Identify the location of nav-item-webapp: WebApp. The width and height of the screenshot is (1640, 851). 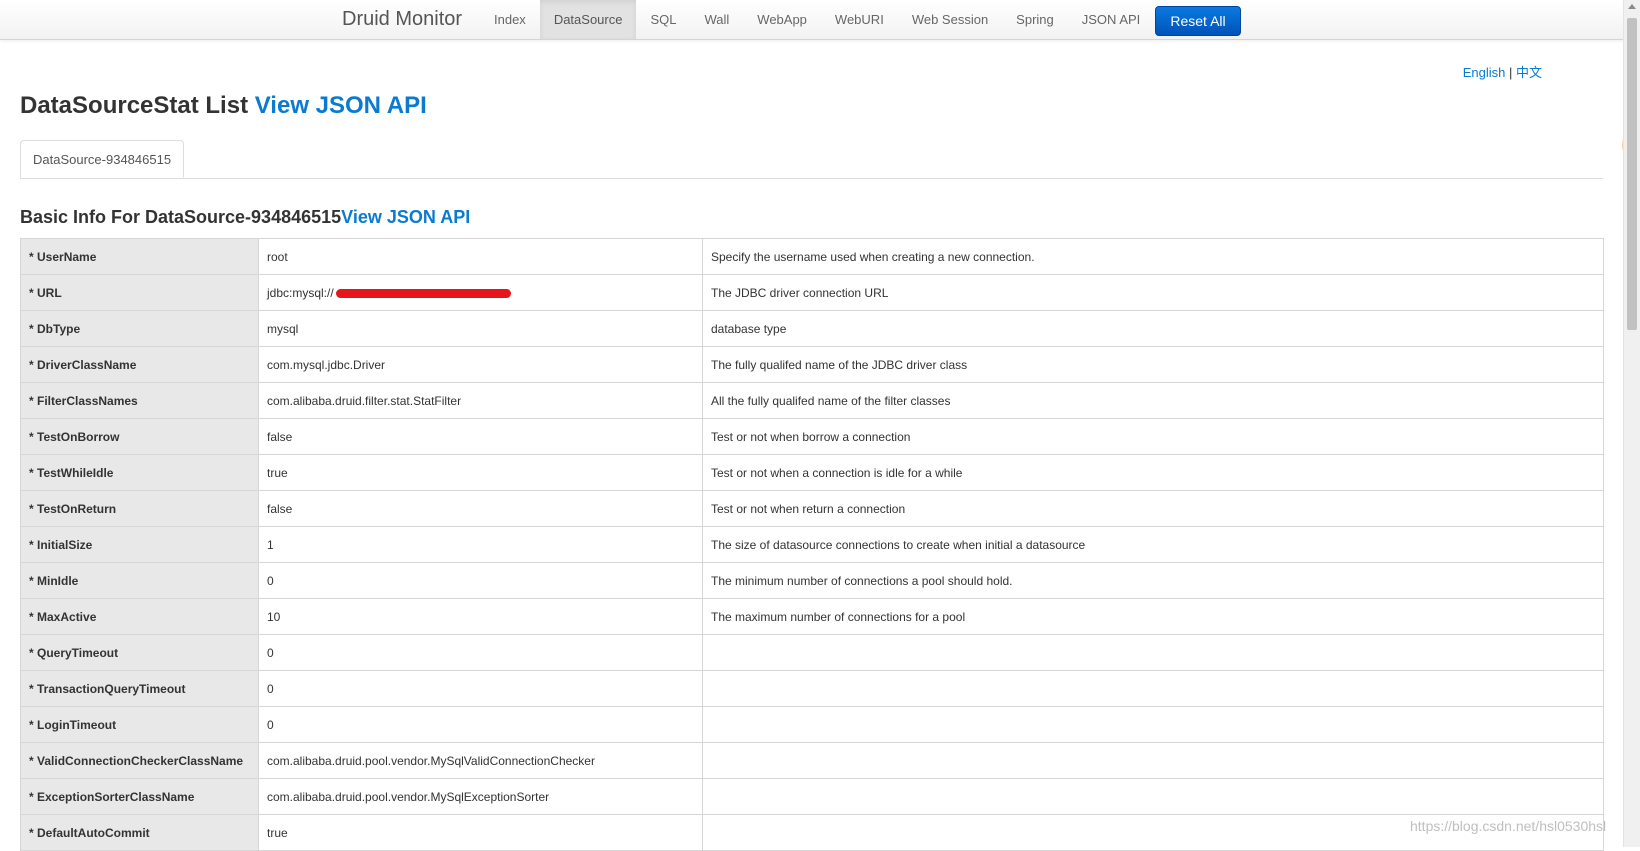
(782, 19).